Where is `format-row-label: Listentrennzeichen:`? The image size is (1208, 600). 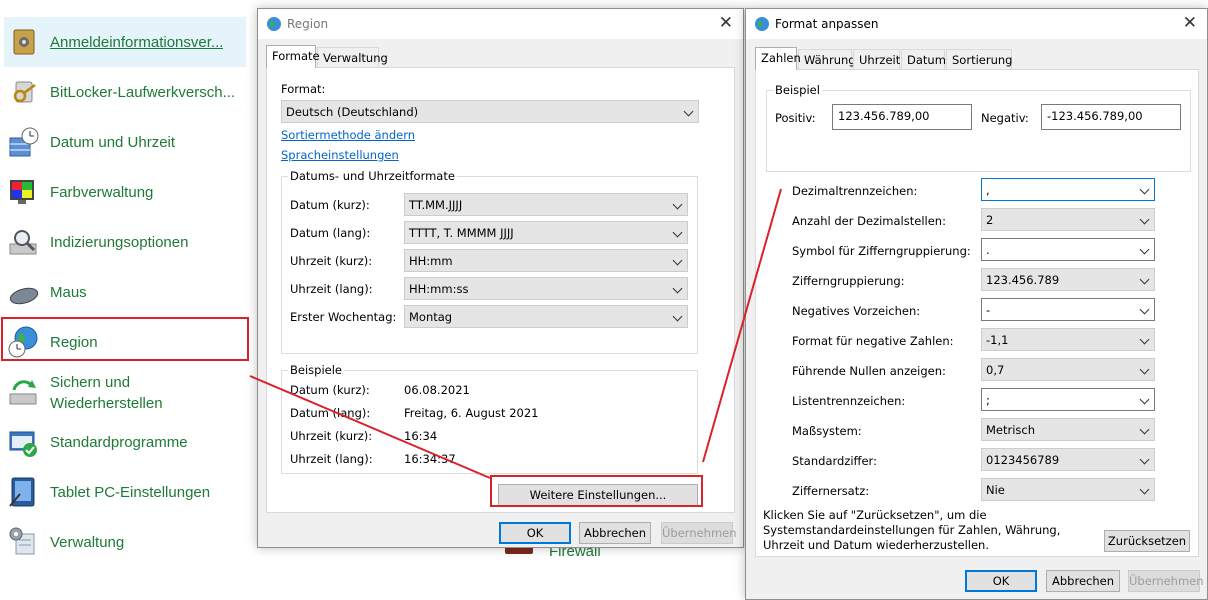 format-row-label: Listentrennzeichen: is located at coordinates (849, 401).